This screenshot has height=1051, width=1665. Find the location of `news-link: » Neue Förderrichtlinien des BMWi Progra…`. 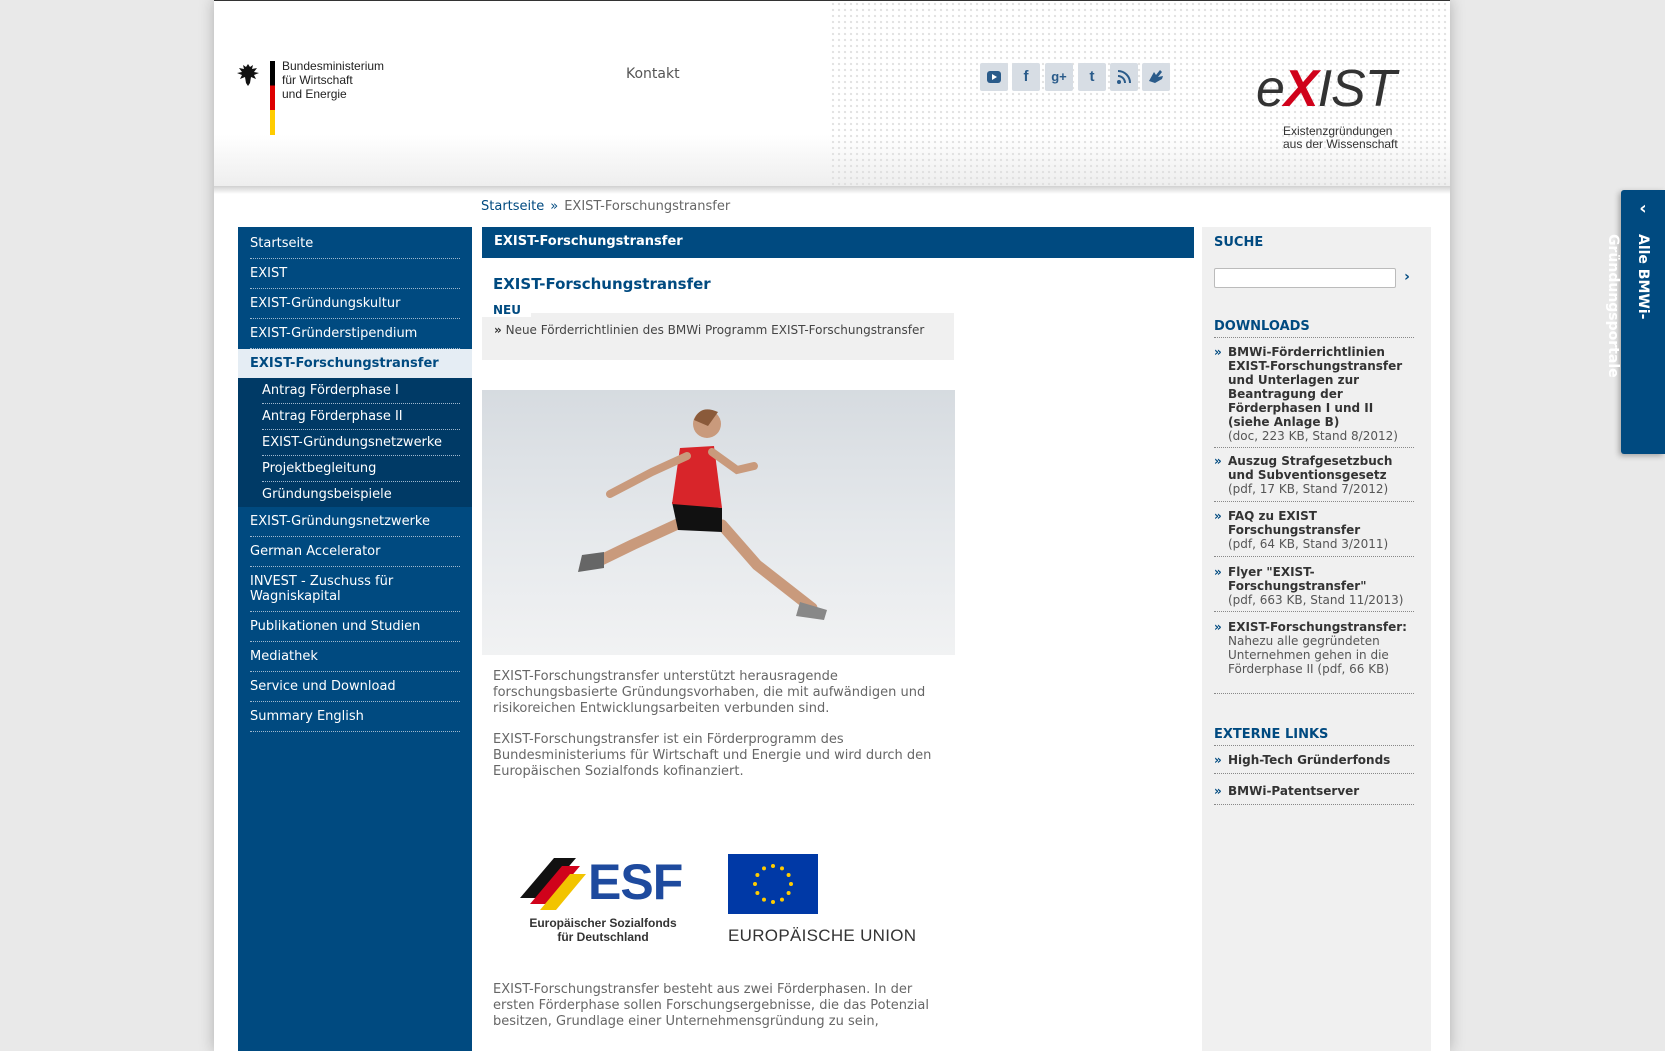

news-link: » Neue Förderrichtlinien des BMWi Progra… is located at coordinates (714, 330).